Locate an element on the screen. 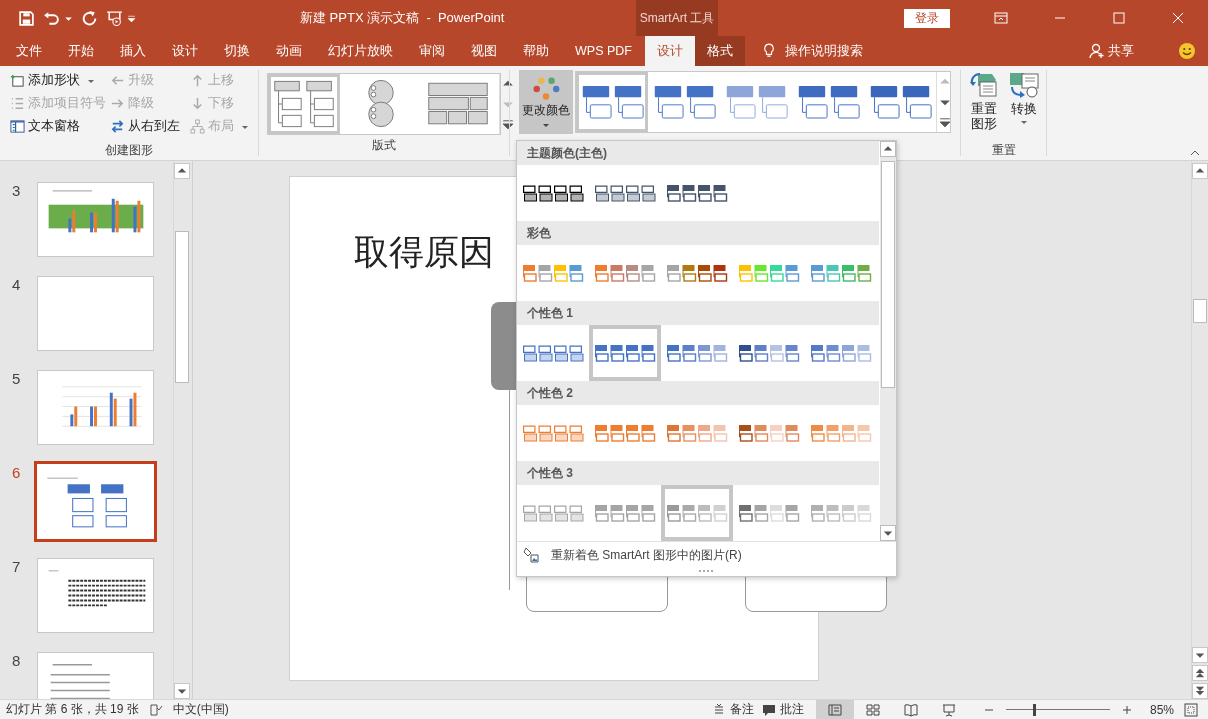 This screenshot has height=719, width=1208. style-thumbnail is located at coordinates (612, 102).